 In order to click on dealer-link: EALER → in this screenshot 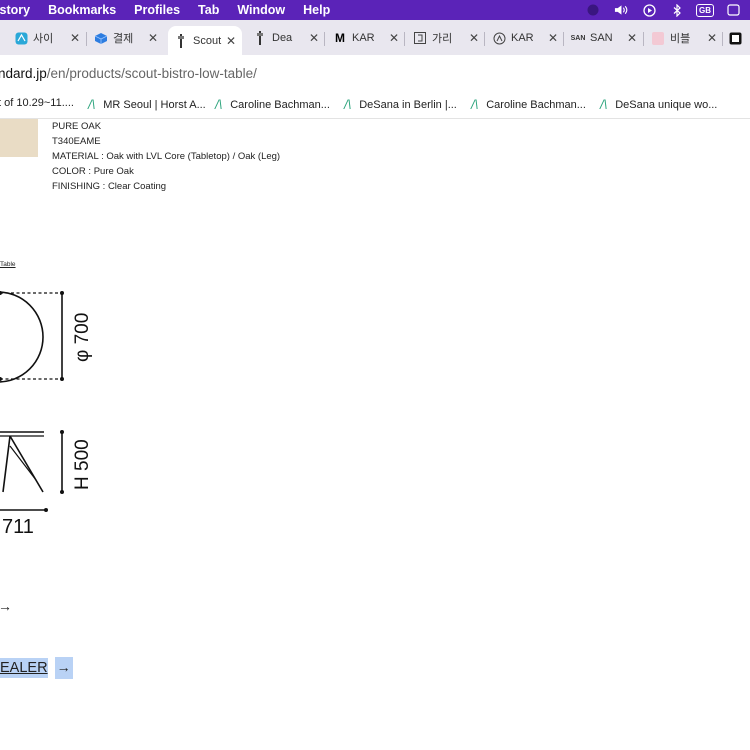, I will do `click(36, 668)`.